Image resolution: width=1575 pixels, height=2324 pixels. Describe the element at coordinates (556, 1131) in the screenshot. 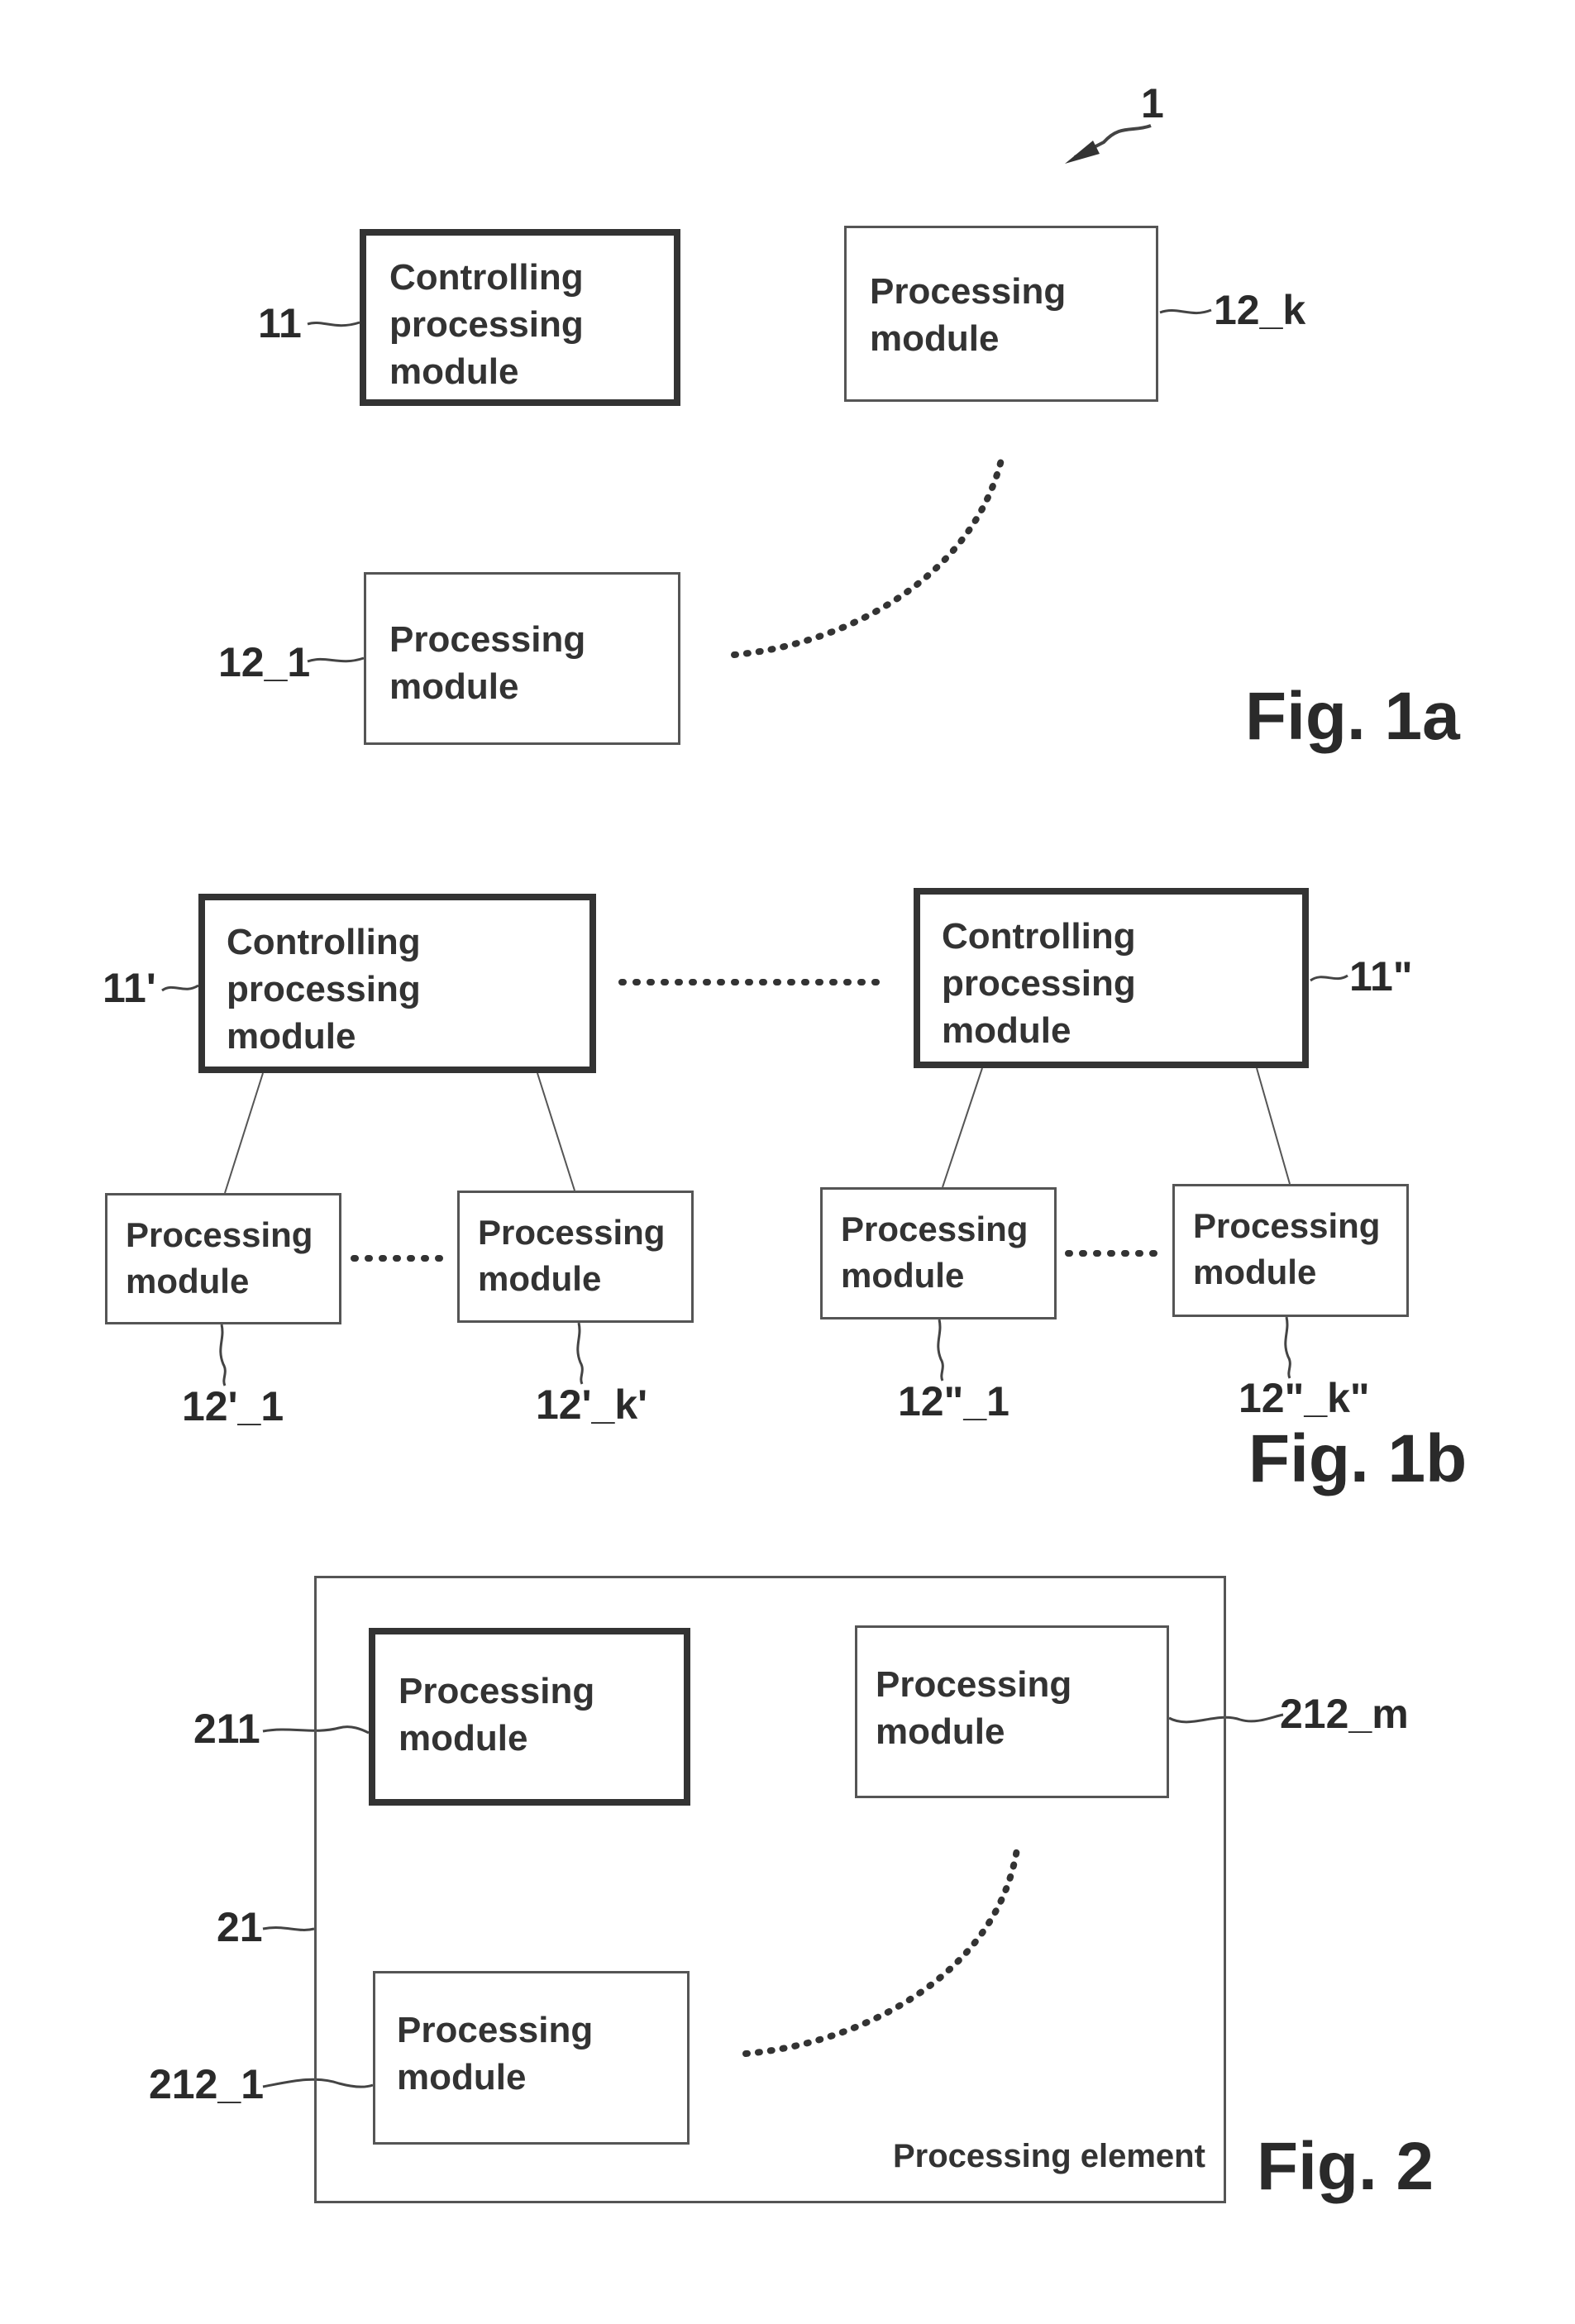

I see `link-11p-12kp` at that location.